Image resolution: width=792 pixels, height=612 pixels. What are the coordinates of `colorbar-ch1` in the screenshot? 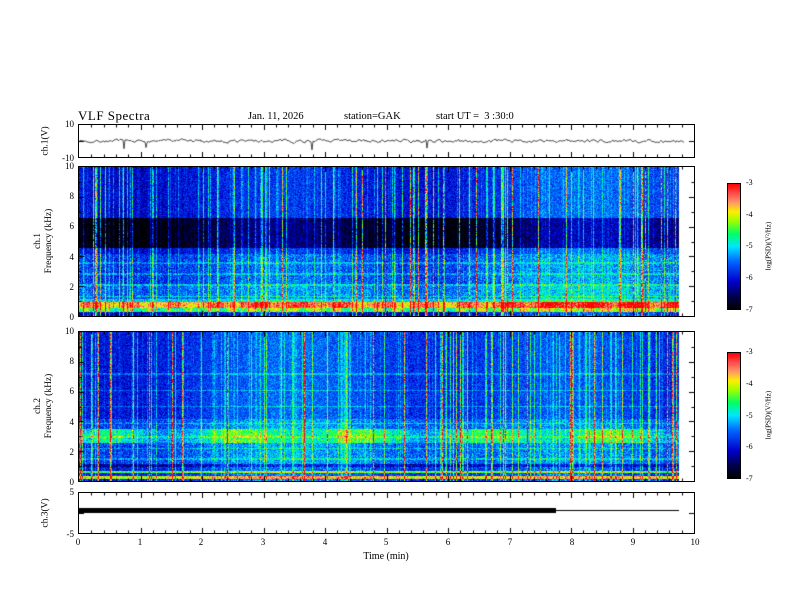 It's located at (734, 246).